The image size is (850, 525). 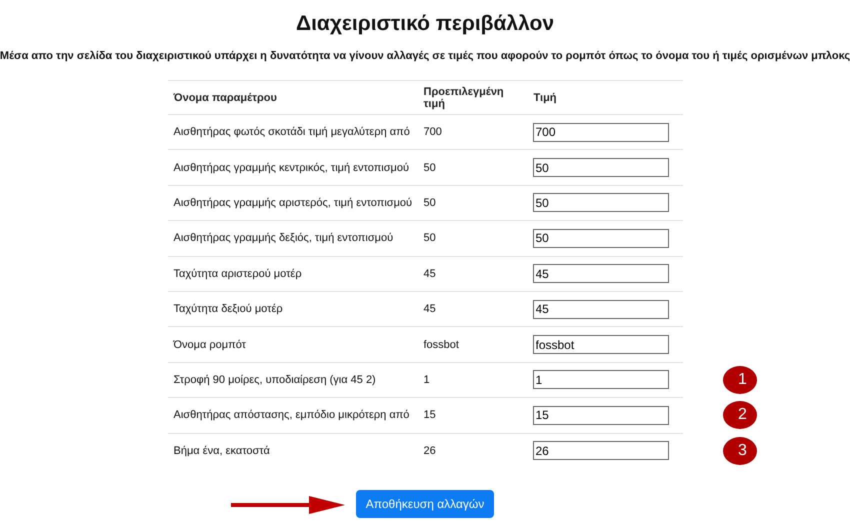 I want to click on default-value: 26, so click(x=429, y=450).